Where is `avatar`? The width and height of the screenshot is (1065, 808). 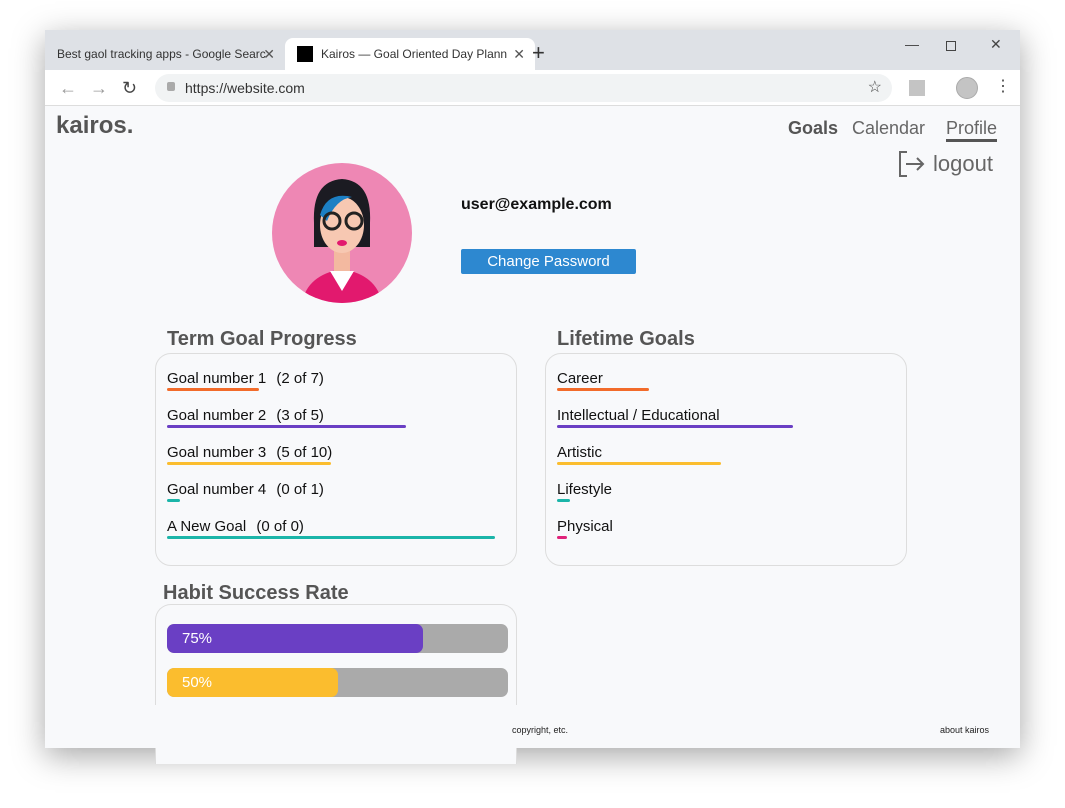 avatar is located at coordinates (342, 233).